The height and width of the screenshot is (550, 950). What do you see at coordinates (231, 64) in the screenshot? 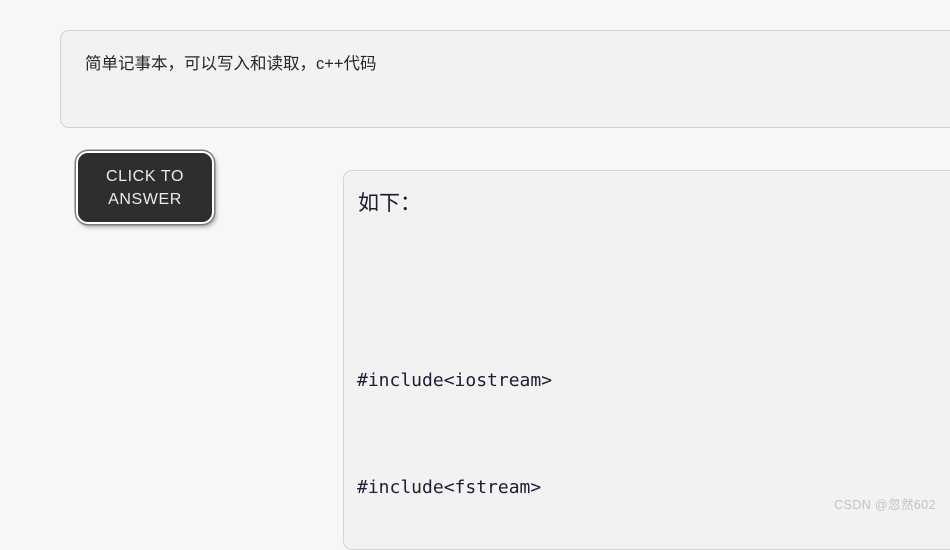
I see `prompt-text: 简单记事本，可以写入和读取，c++代码` at bounding box center [231, 64].